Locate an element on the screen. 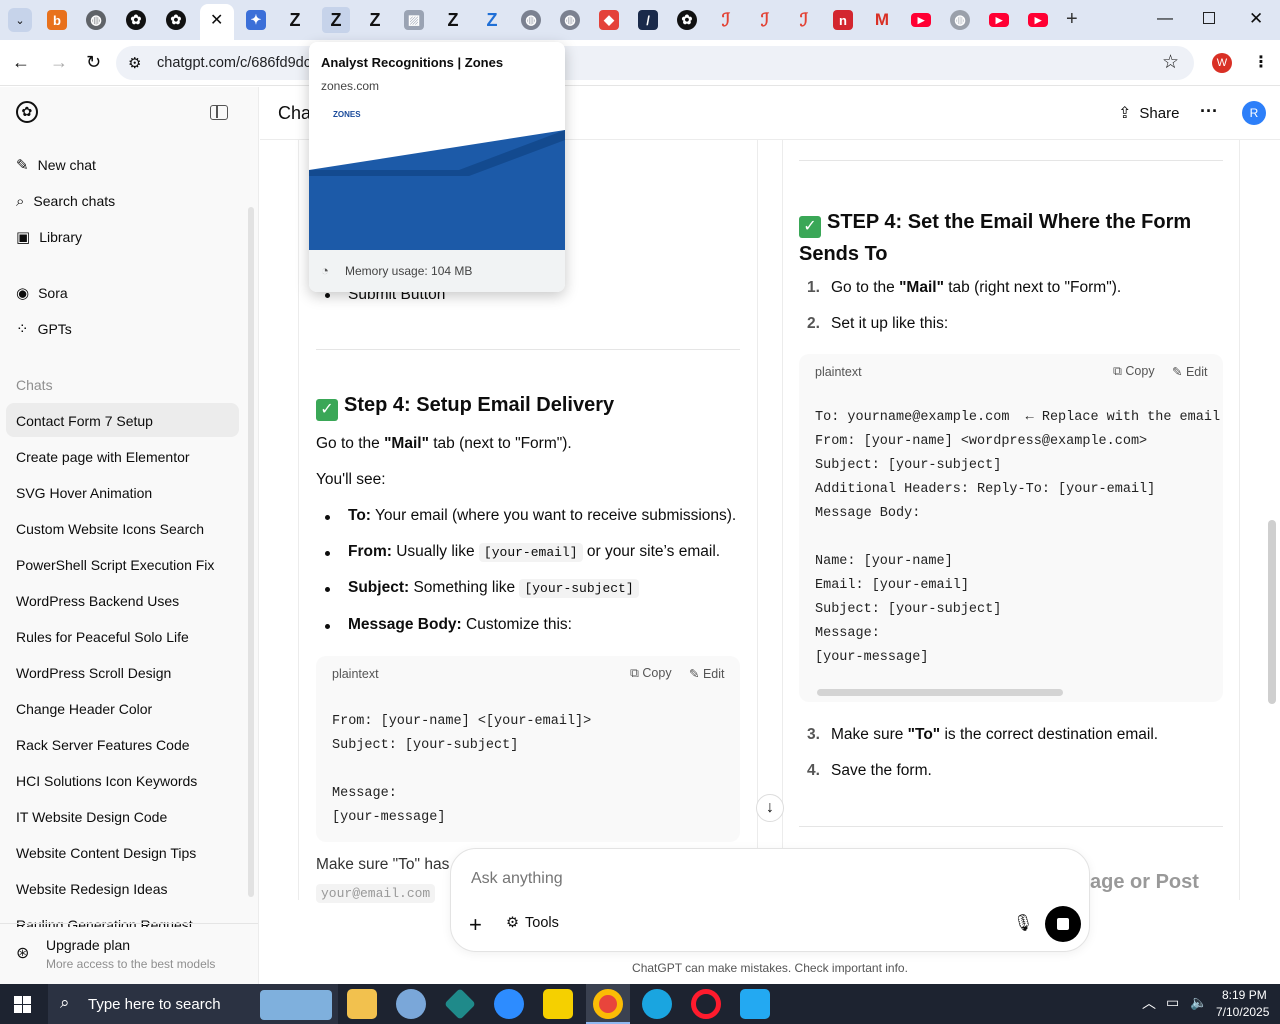 Image resolution: width=1280 pixels, height=1024 pixels. sticky-notes-icon is located at coordinates (558, 1004).